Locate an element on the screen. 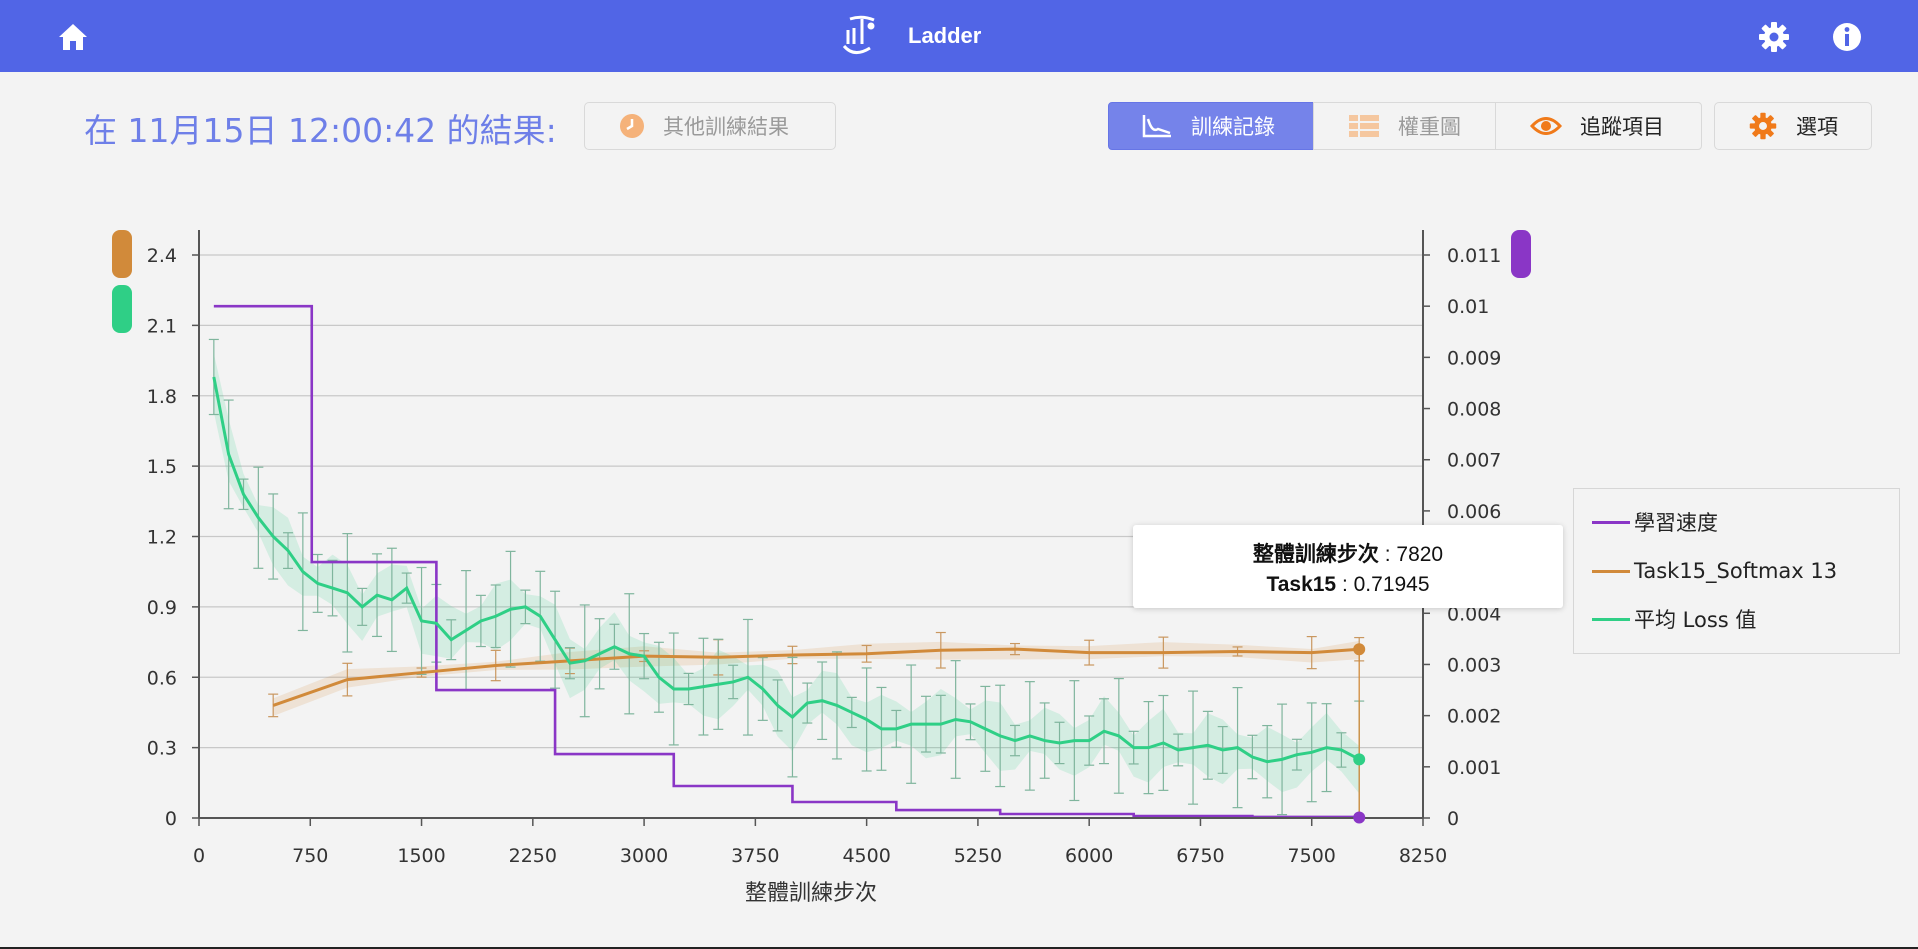 This screenshot has width=1918, height=949. legend-label: Task15_Softmax 13 is located at coordinates (1736, 571).